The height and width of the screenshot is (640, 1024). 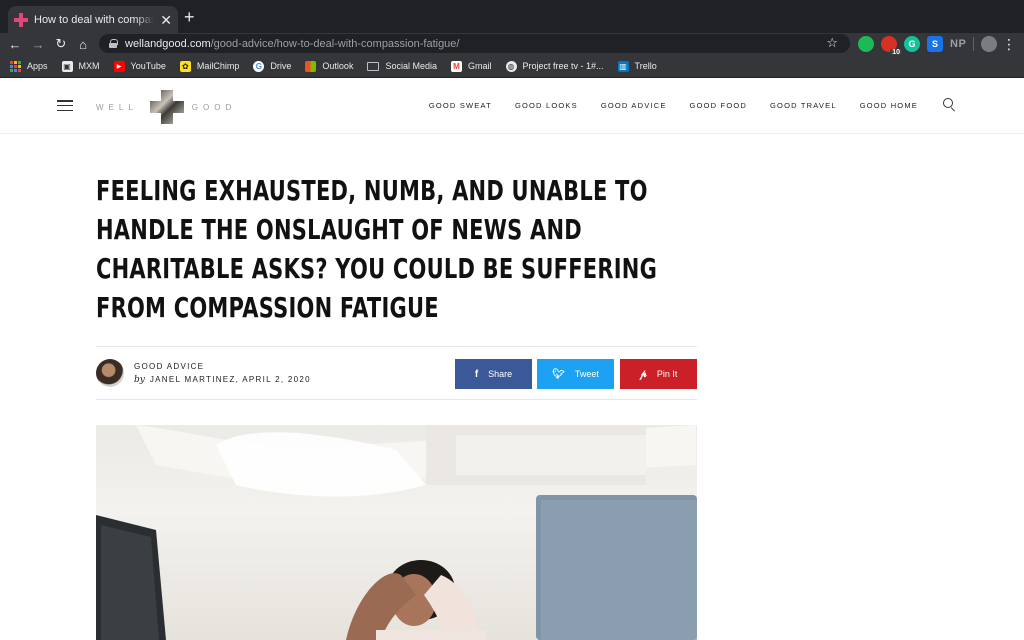 I want to click on lock-icon, so click(x=113, y=43).